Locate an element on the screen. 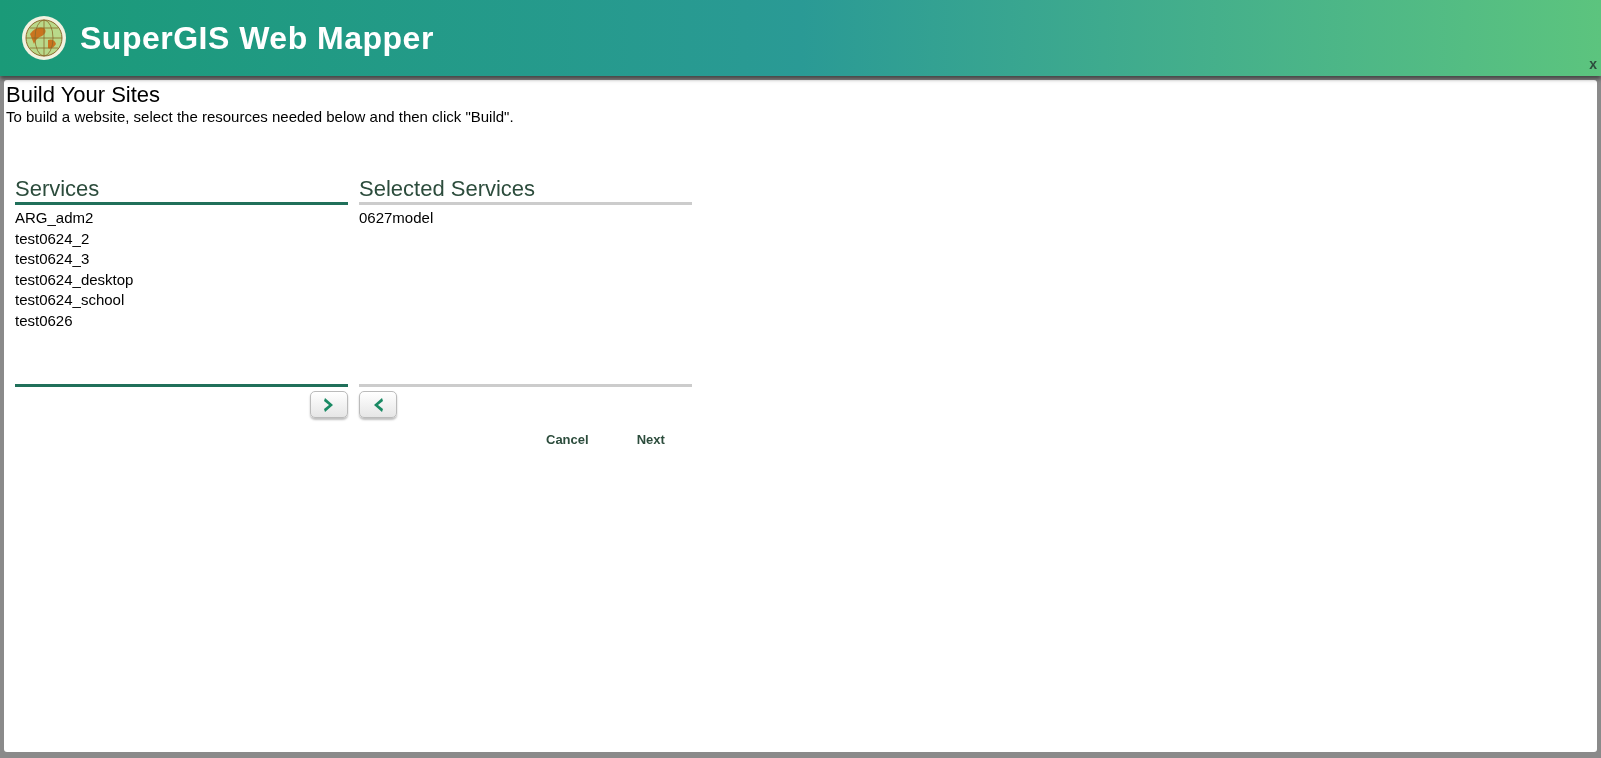 The width and height of the screenshot is (1601, 758). service-list-item: test0624_desktop is located at coordinates (74, 279).